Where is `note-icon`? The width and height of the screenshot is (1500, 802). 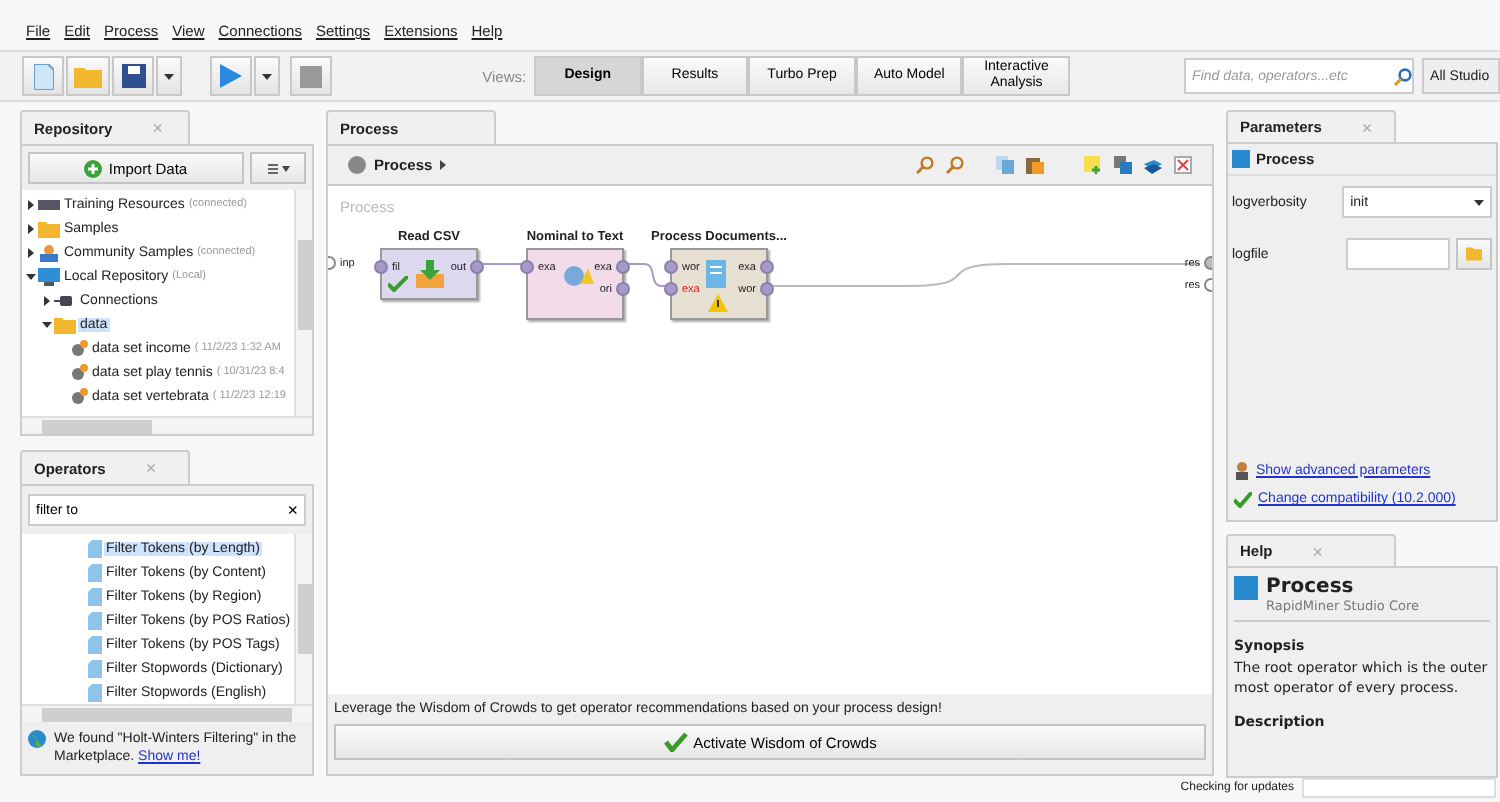
note-icon is located at coordinates (1093, 165).